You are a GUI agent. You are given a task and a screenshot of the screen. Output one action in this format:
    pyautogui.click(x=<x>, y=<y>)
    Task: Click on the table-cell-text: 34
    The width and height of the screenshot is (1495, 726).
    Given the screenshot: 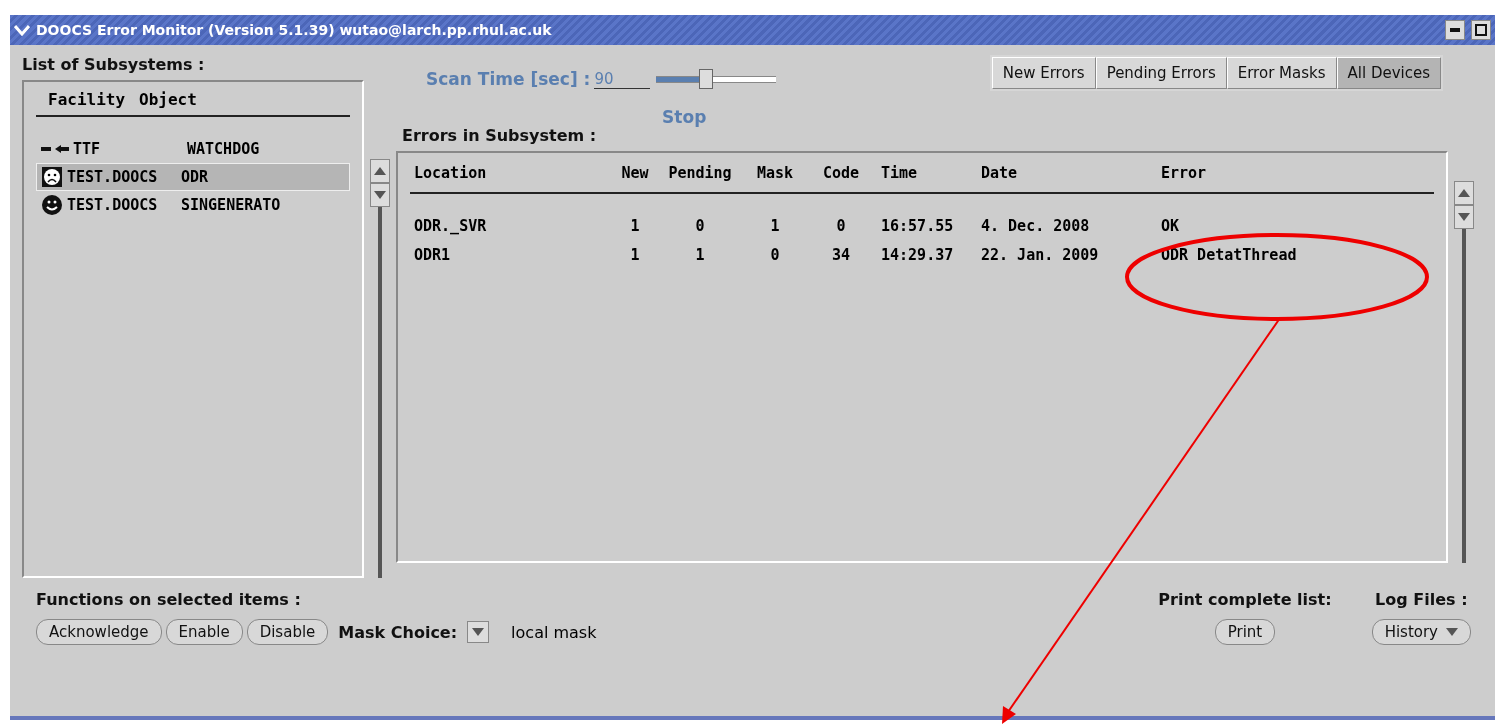 What is the action you would take?
    pyautogui.click(x=841, y=255)
    